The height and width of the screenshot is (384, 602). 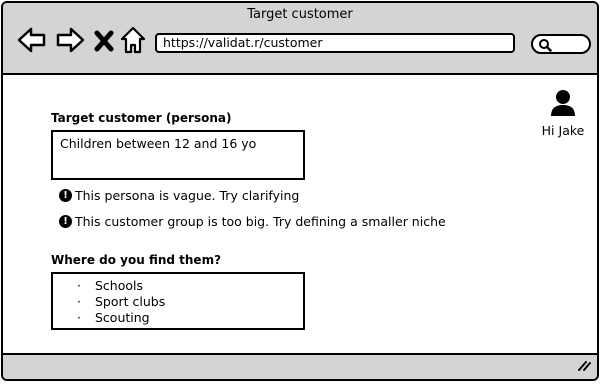 What do you see at coordinates (300, 14) in the screenshot?
I see `window-title: Target customer` at bounding box center [300, 14].